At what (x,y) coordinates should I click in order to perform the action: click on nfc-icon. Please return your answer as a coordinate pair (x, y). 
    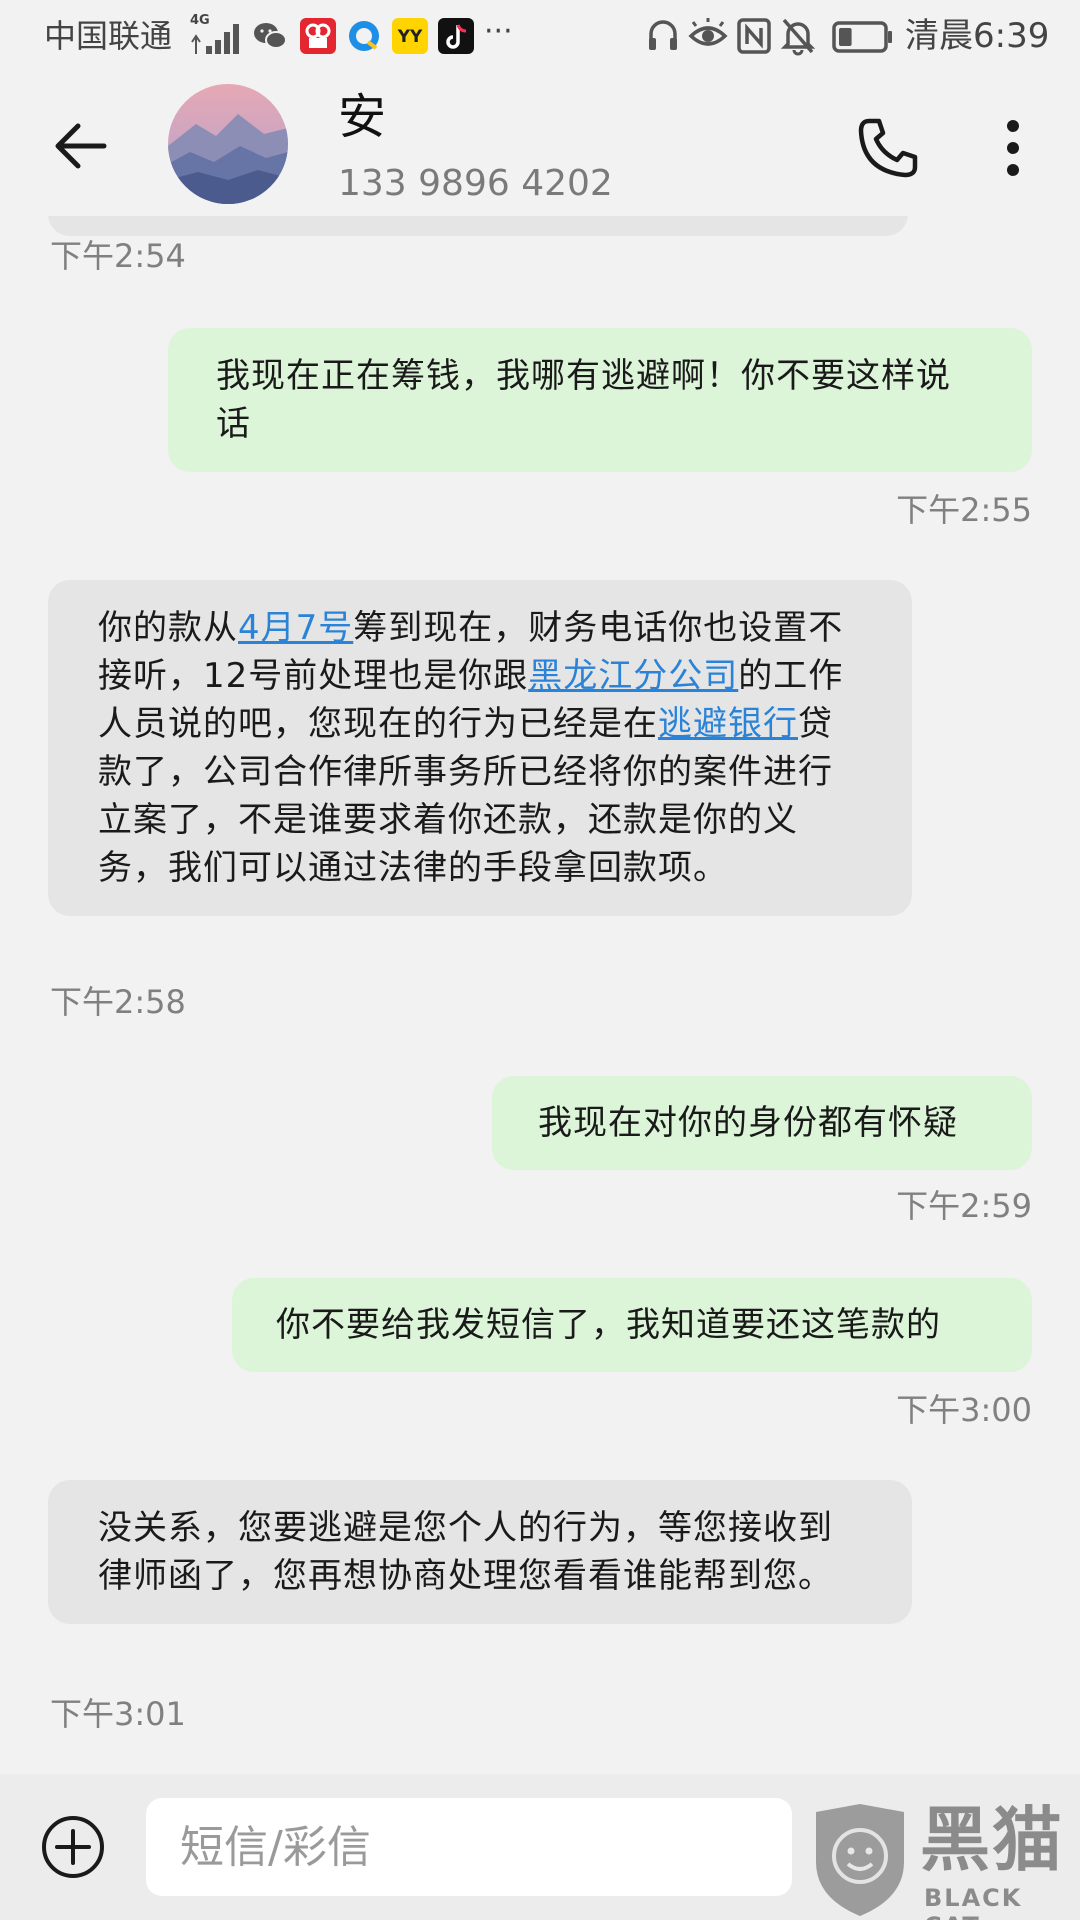
    Looking at the image, I should click on (754, 38).